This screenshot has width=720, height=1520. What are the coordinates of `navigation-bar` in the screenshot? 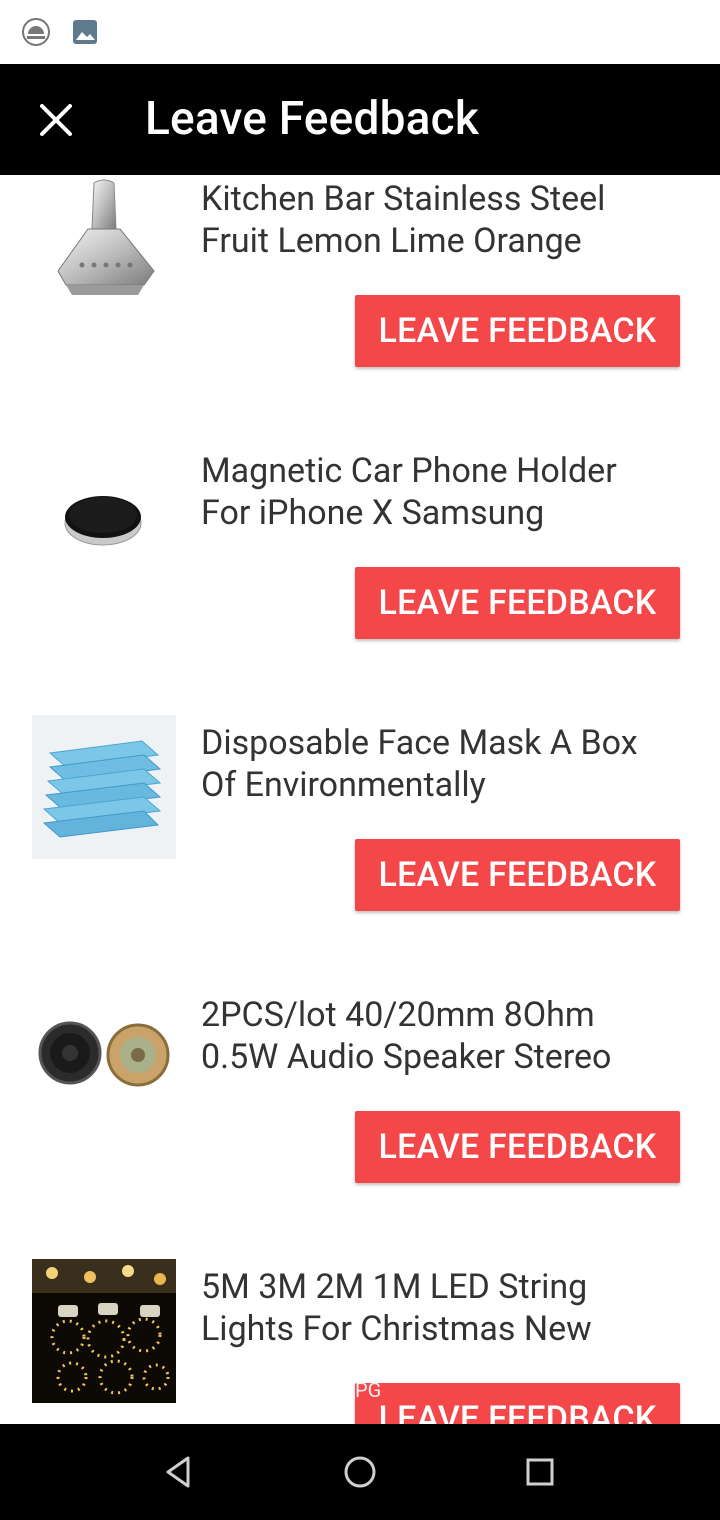 It's located at (360, 1472).